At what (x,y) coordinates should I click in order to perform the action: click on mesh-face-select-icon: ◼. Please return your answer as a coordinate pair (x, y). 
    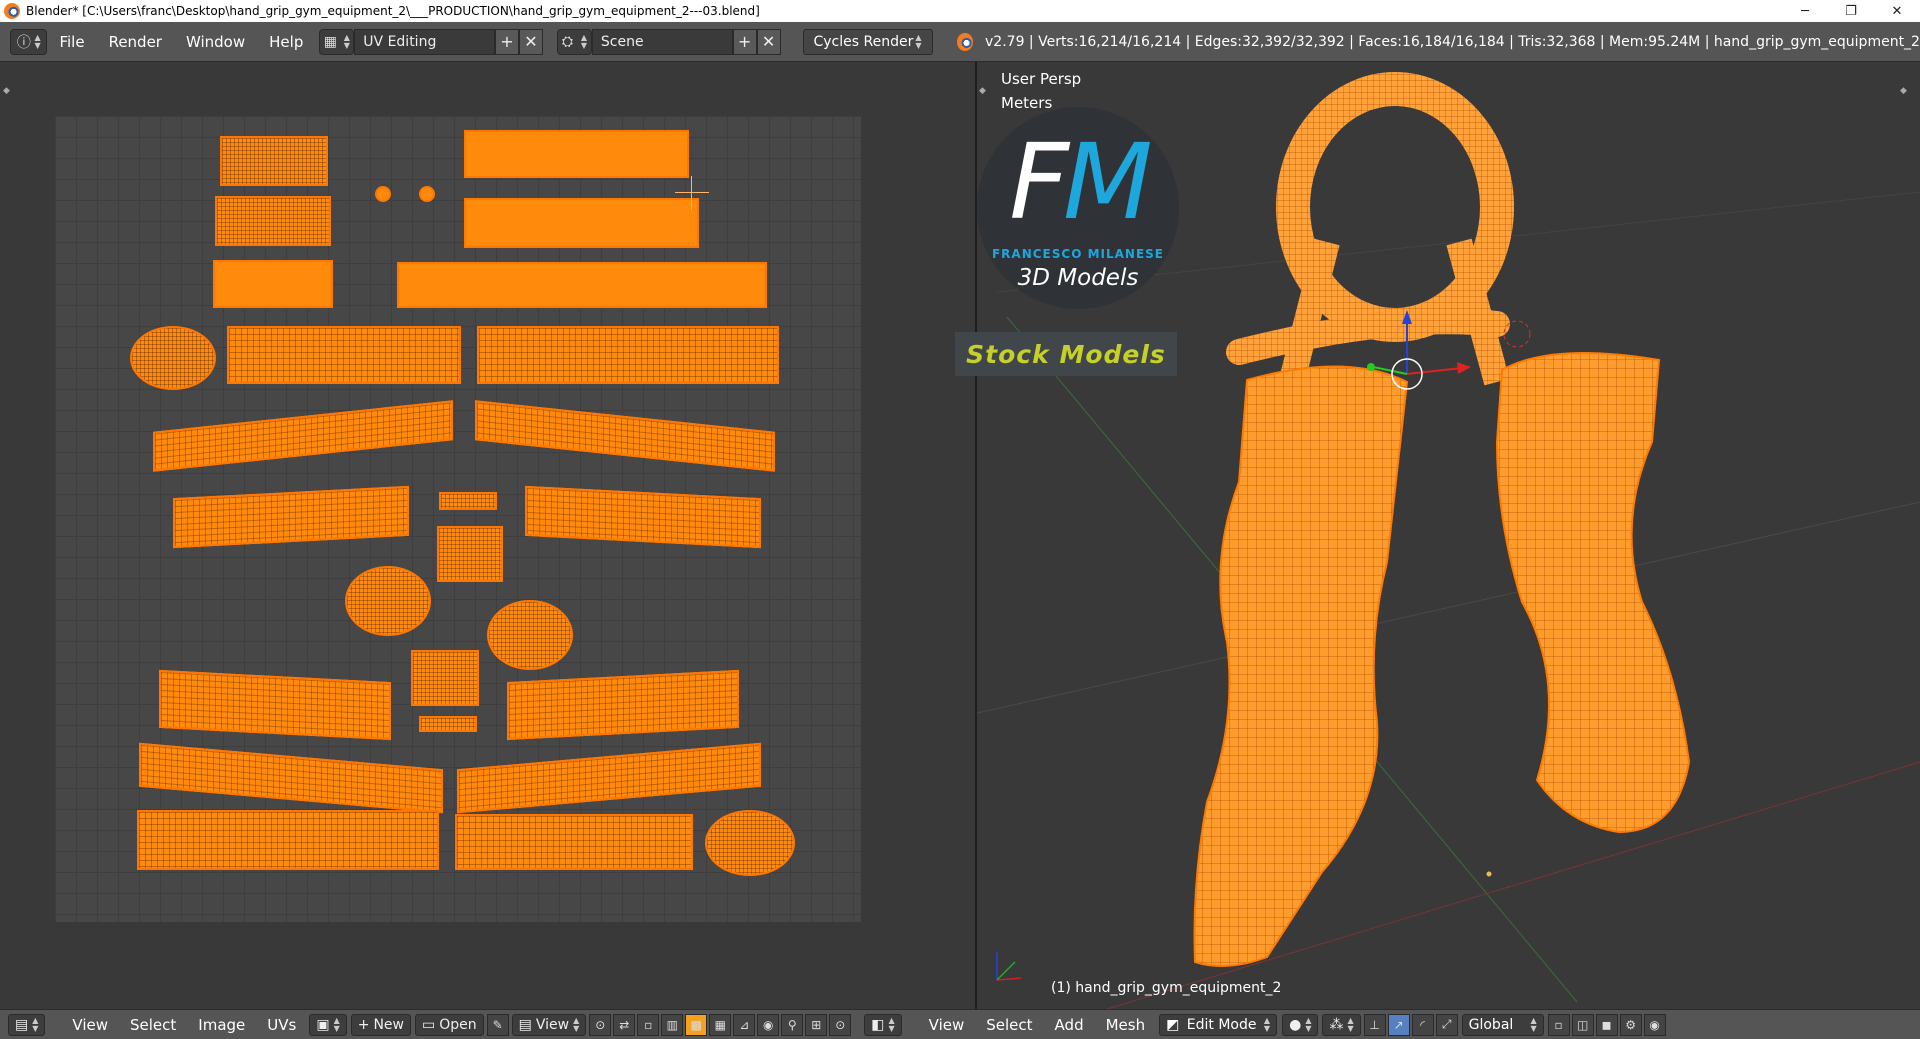
    Looking at the image, I should click on (1606, 1024).